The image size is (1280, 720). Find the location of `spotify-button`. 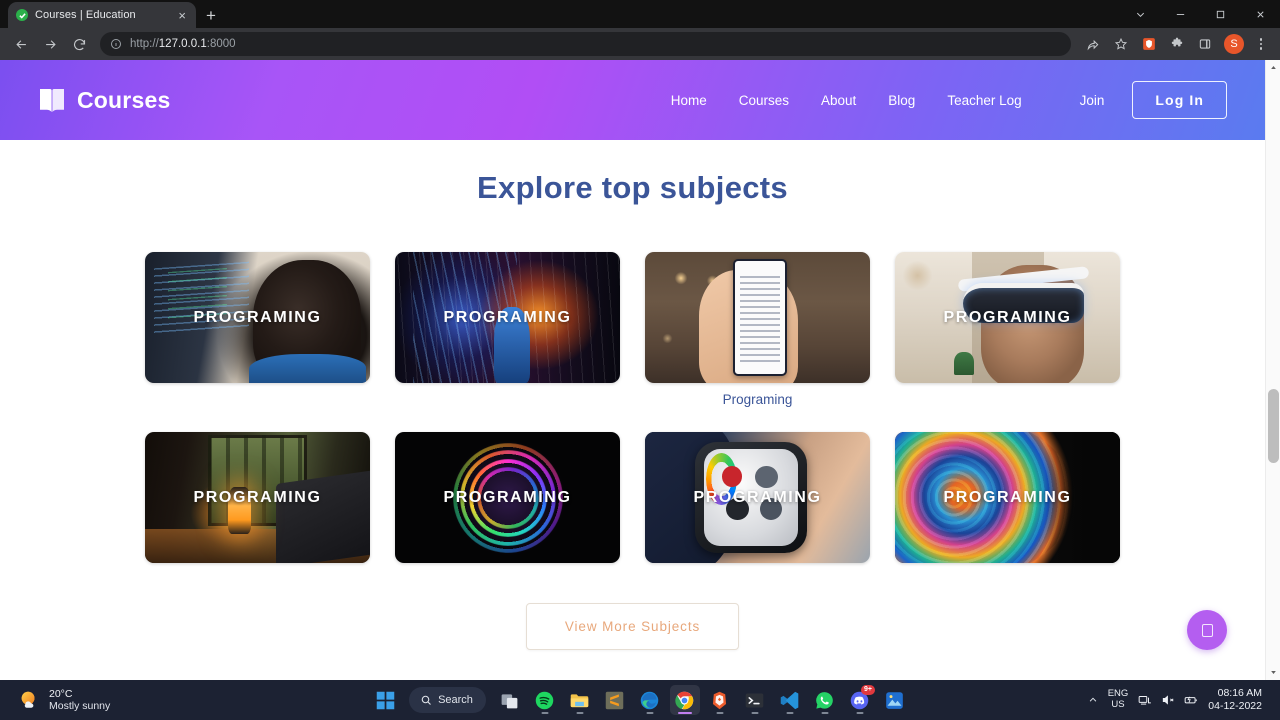

spotify-button is located at coordinates (545, 700).